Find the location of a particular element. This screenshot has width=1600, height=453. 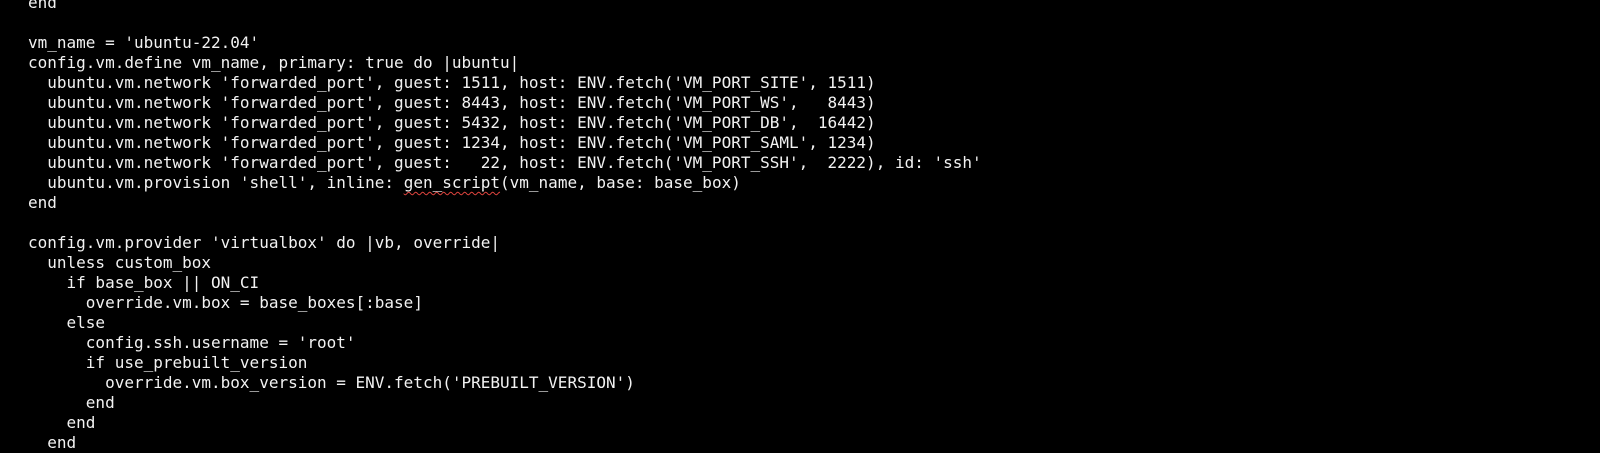

code-segment: ubuntu.vm.provision 'shell', inline: is located at coordinates (216, 182).